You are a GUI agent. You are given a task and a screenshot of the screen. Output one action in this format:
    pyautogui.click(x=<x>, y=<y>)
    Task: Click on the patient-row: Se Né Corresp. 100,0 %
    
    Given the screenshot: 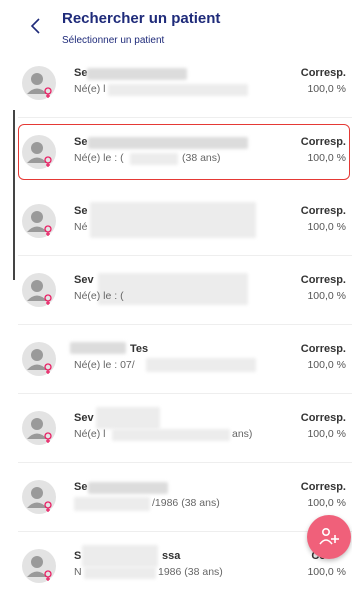 What is the action you would take?
    pyautogui.click(x=176, y=221)
    